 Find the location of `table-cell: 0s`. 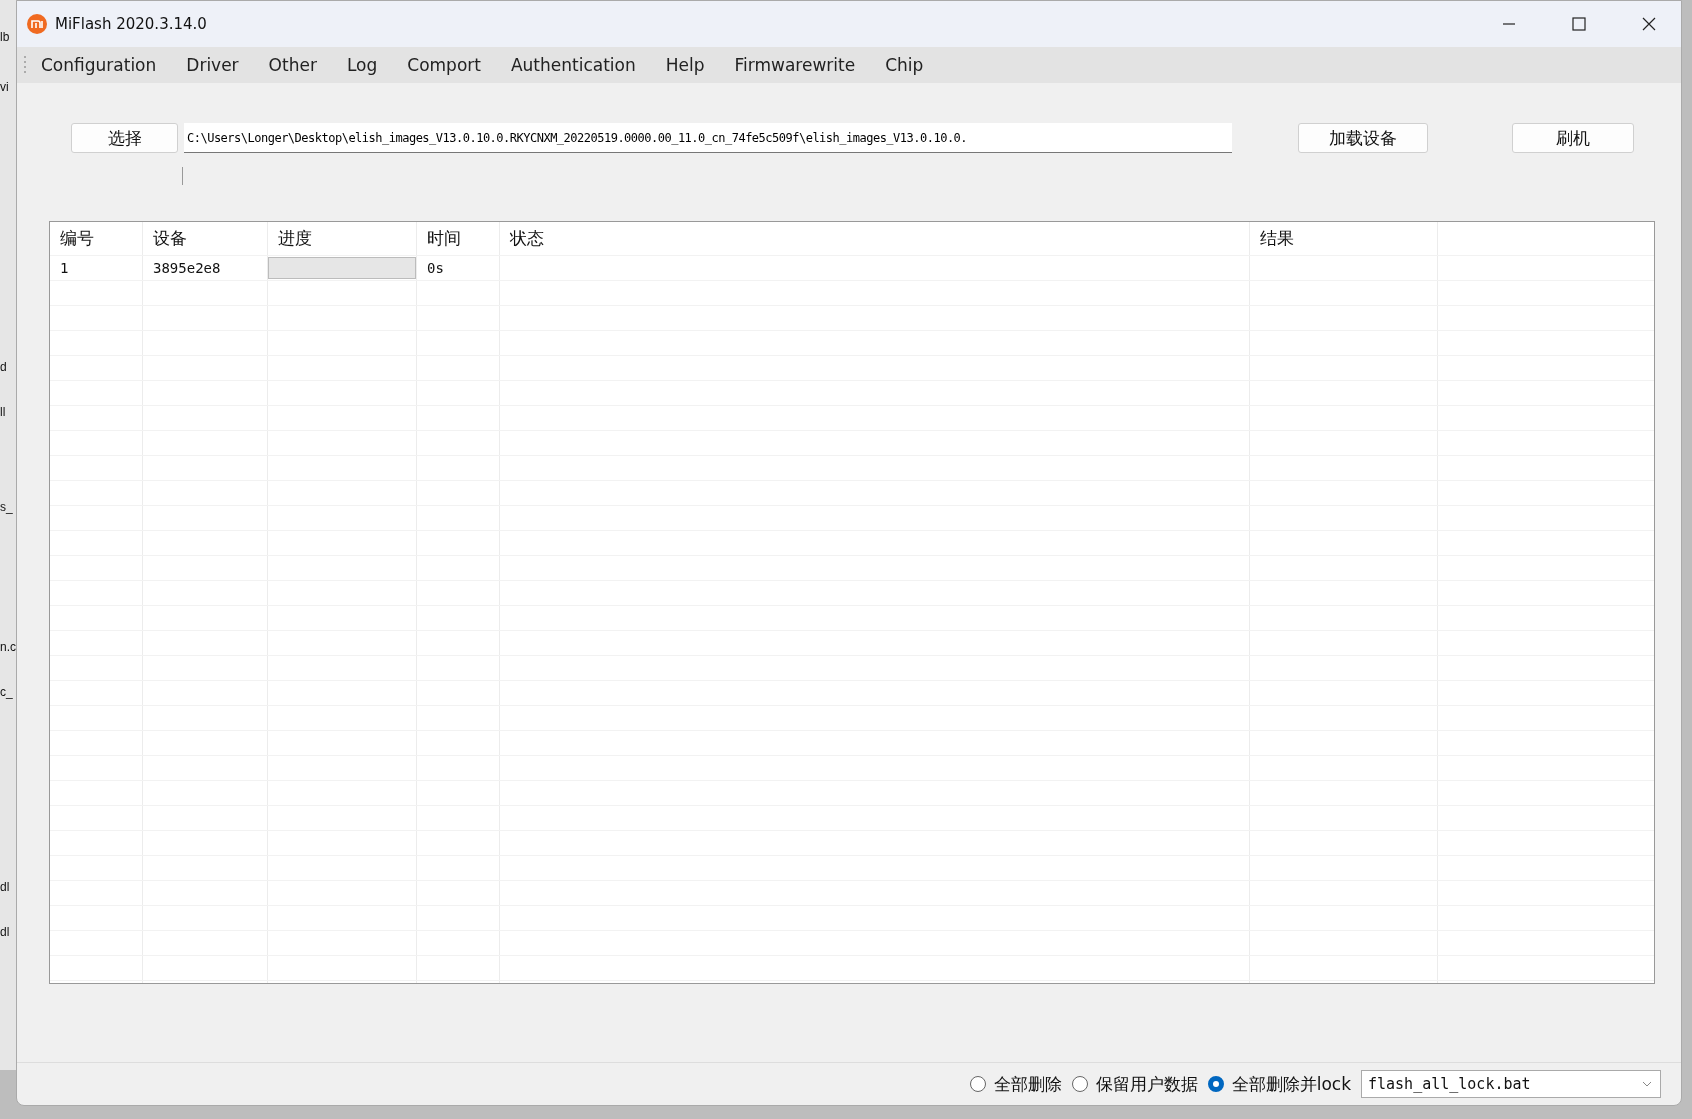

table-cell: 0s is located at coordinates (458, 268).